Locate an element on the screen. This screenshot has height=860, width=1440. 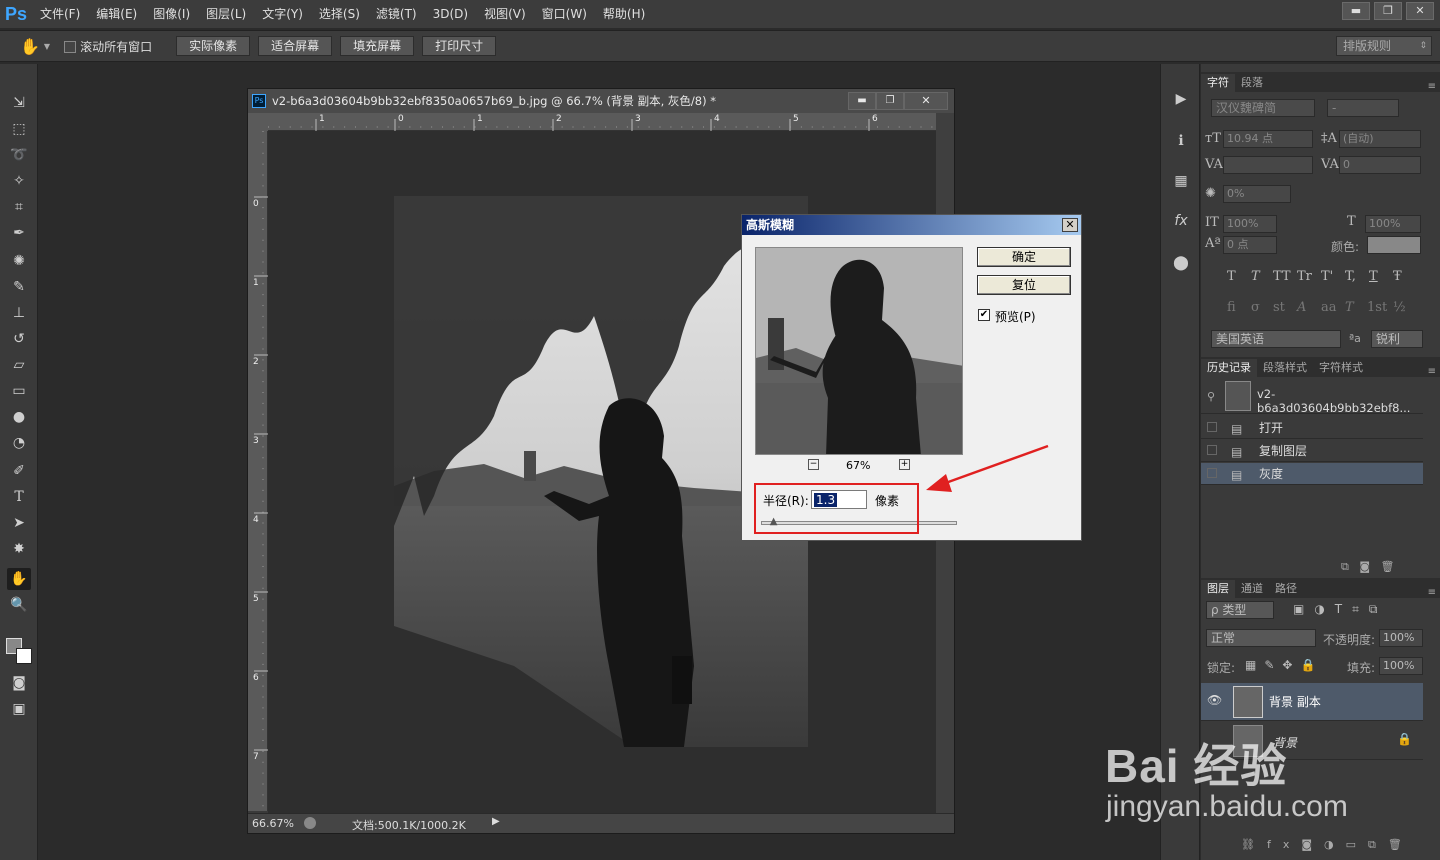
background-color-swatch is located at coordinates (24, 656).